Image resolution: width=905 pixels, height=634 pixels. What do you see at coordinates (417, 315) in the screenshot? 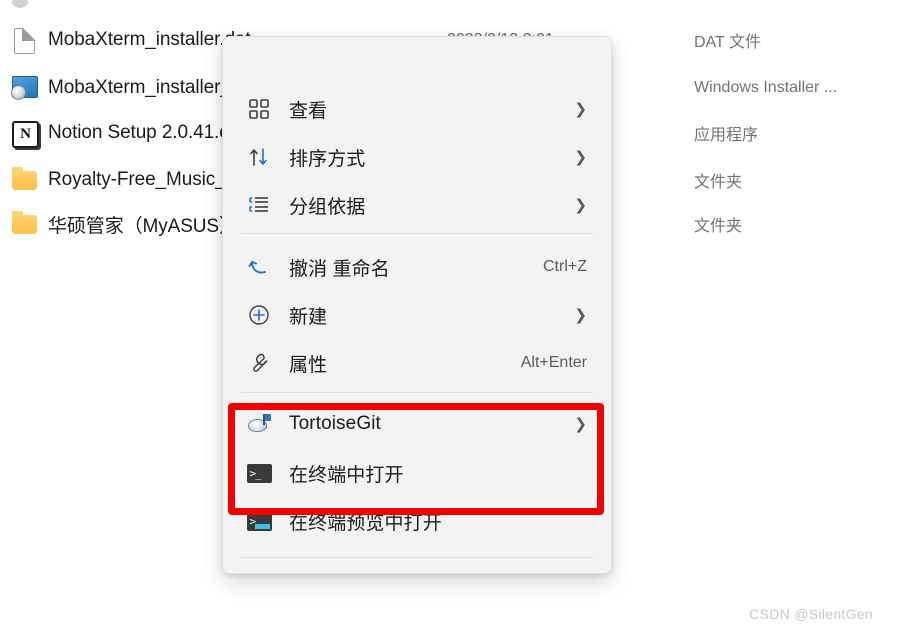
I see `menu-item-new: 新建 ❯` at bounding box center [417, 315].